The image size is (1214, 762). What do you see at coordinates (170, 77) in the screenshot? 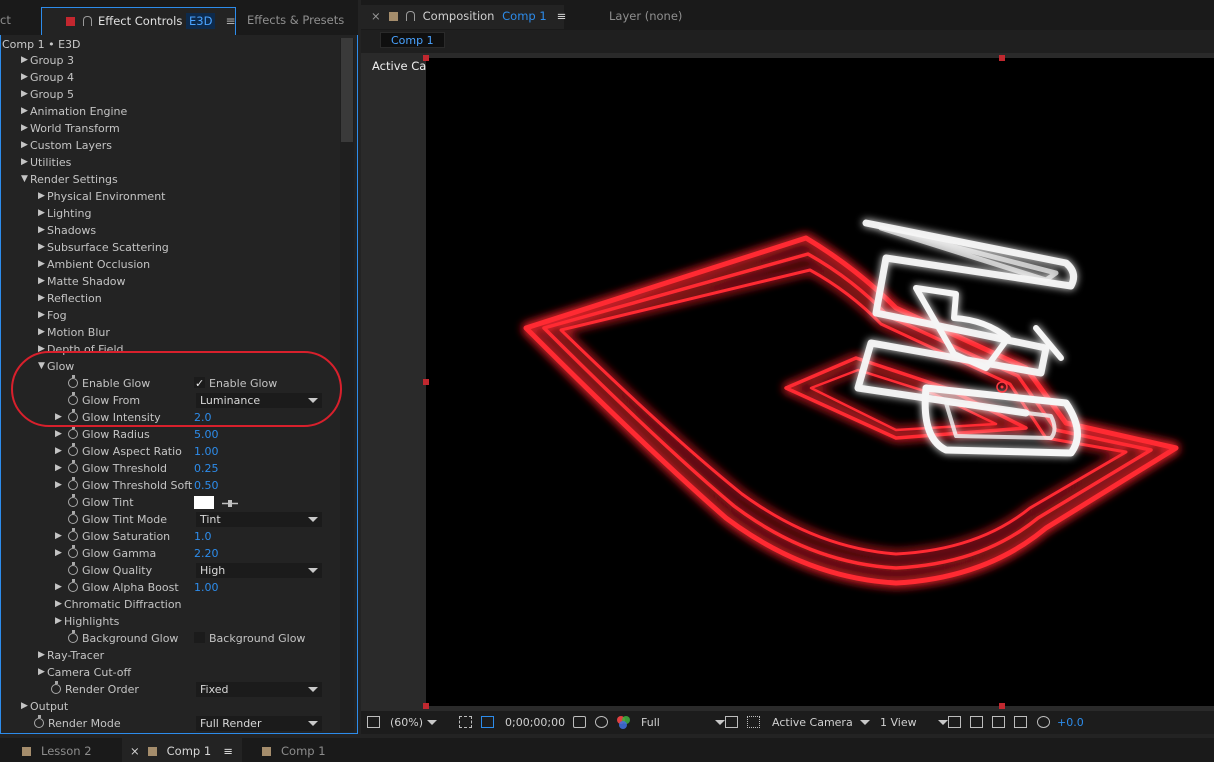
I see `property-row: ▶ Group 4` at bounding box center [170, 77].